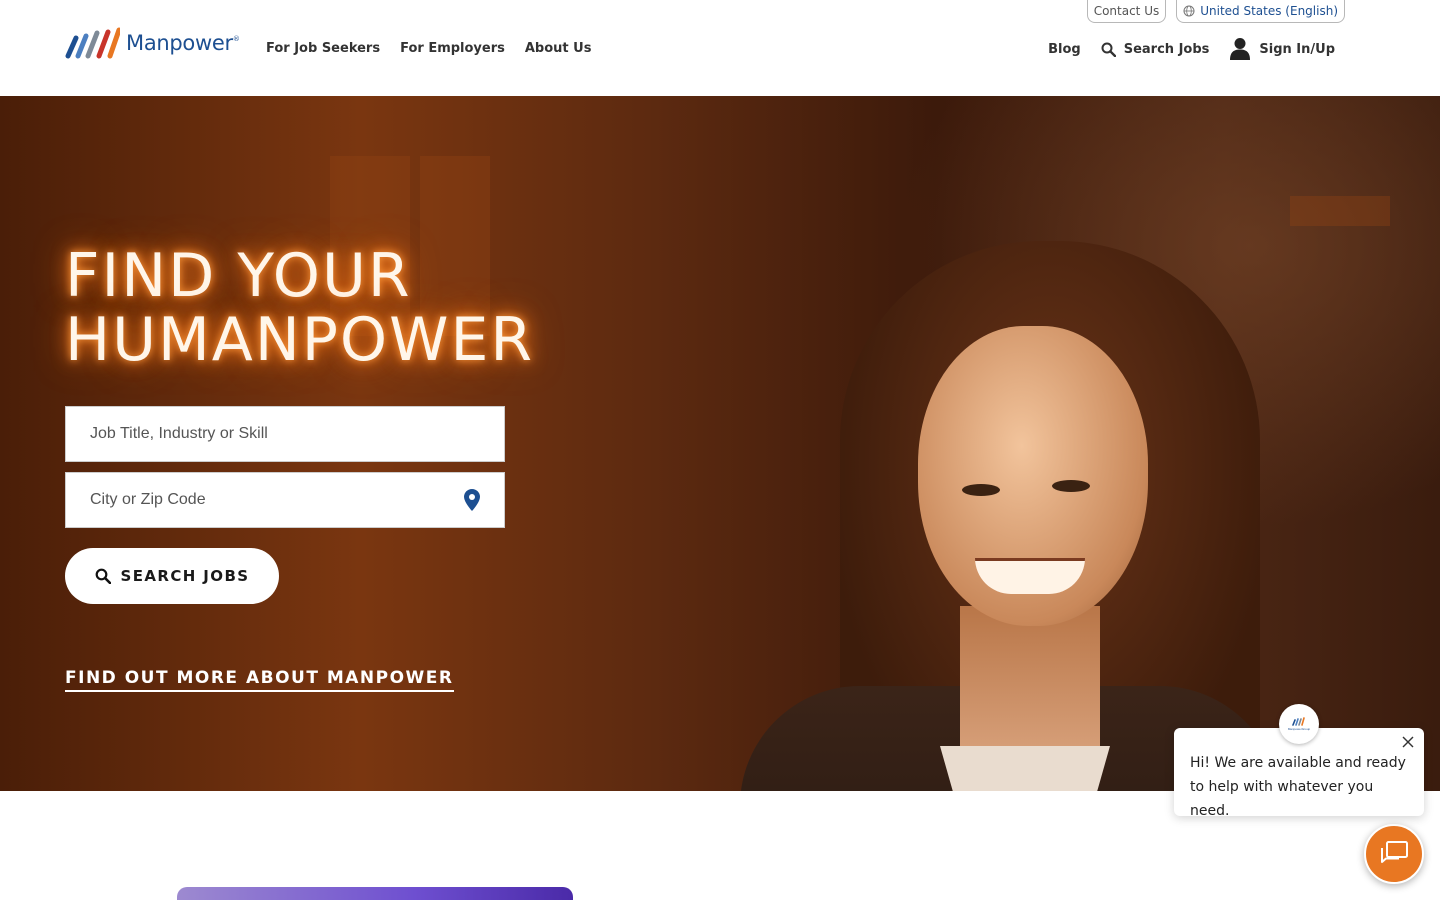  I want to click on nav-search-jobs: Search Jobs, so click(1155, 49).